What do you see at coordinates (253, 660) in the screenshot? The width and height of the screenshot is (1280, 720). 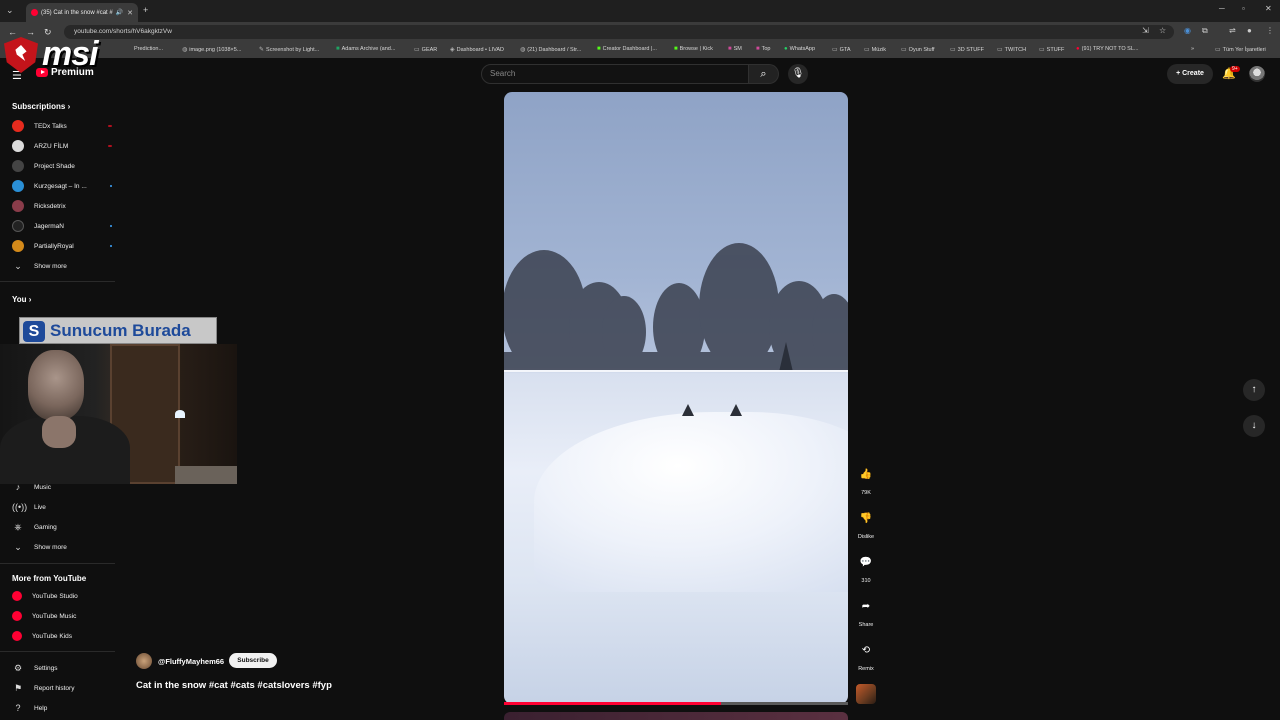 I see `subscribe-button: Subscribe` at bounding box center [253, 660].